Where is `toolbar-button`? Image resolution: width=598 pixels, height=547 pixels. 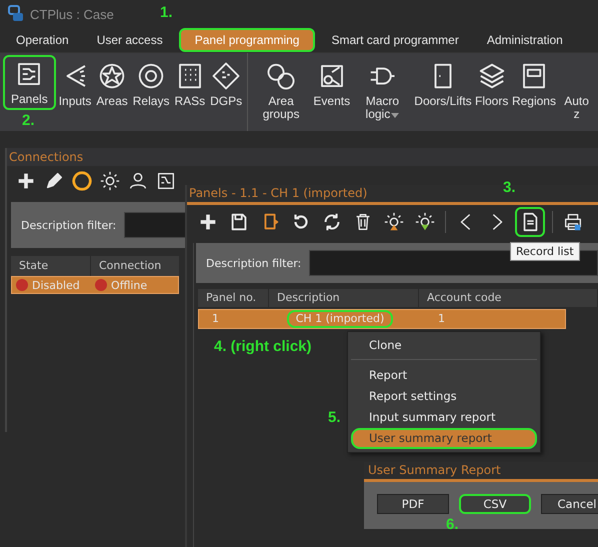 toolbar-button is located at coordinates (530, 222).